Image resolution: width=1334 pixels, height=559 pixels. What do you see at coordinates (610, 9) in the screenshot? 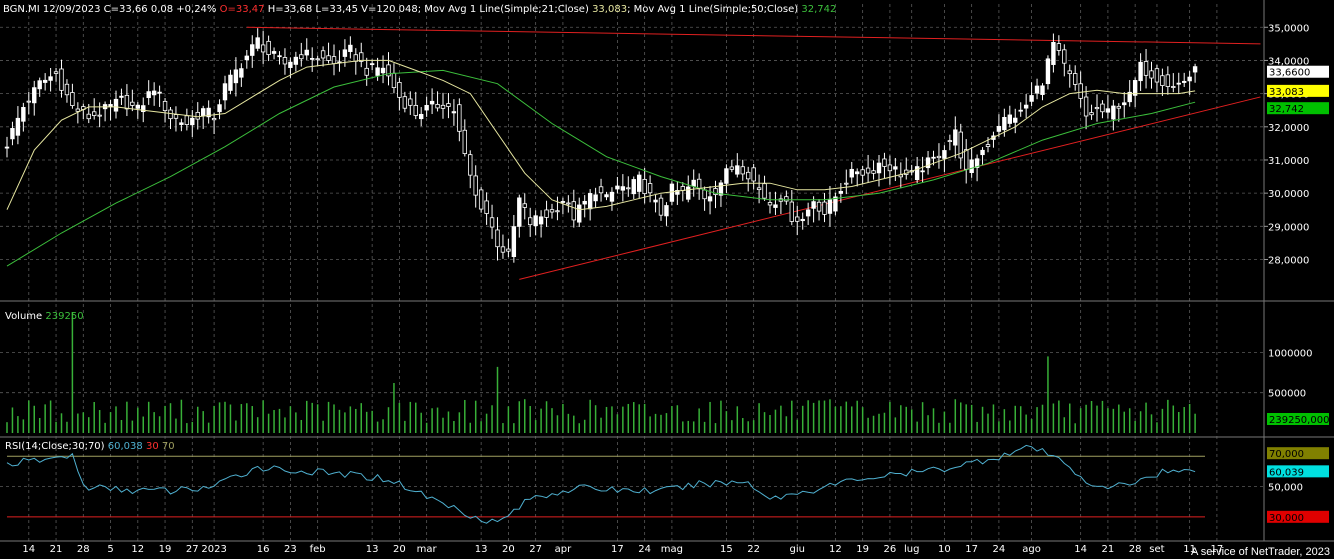
I see `ma21-value: 33,083` at bounding box center [610, 9].